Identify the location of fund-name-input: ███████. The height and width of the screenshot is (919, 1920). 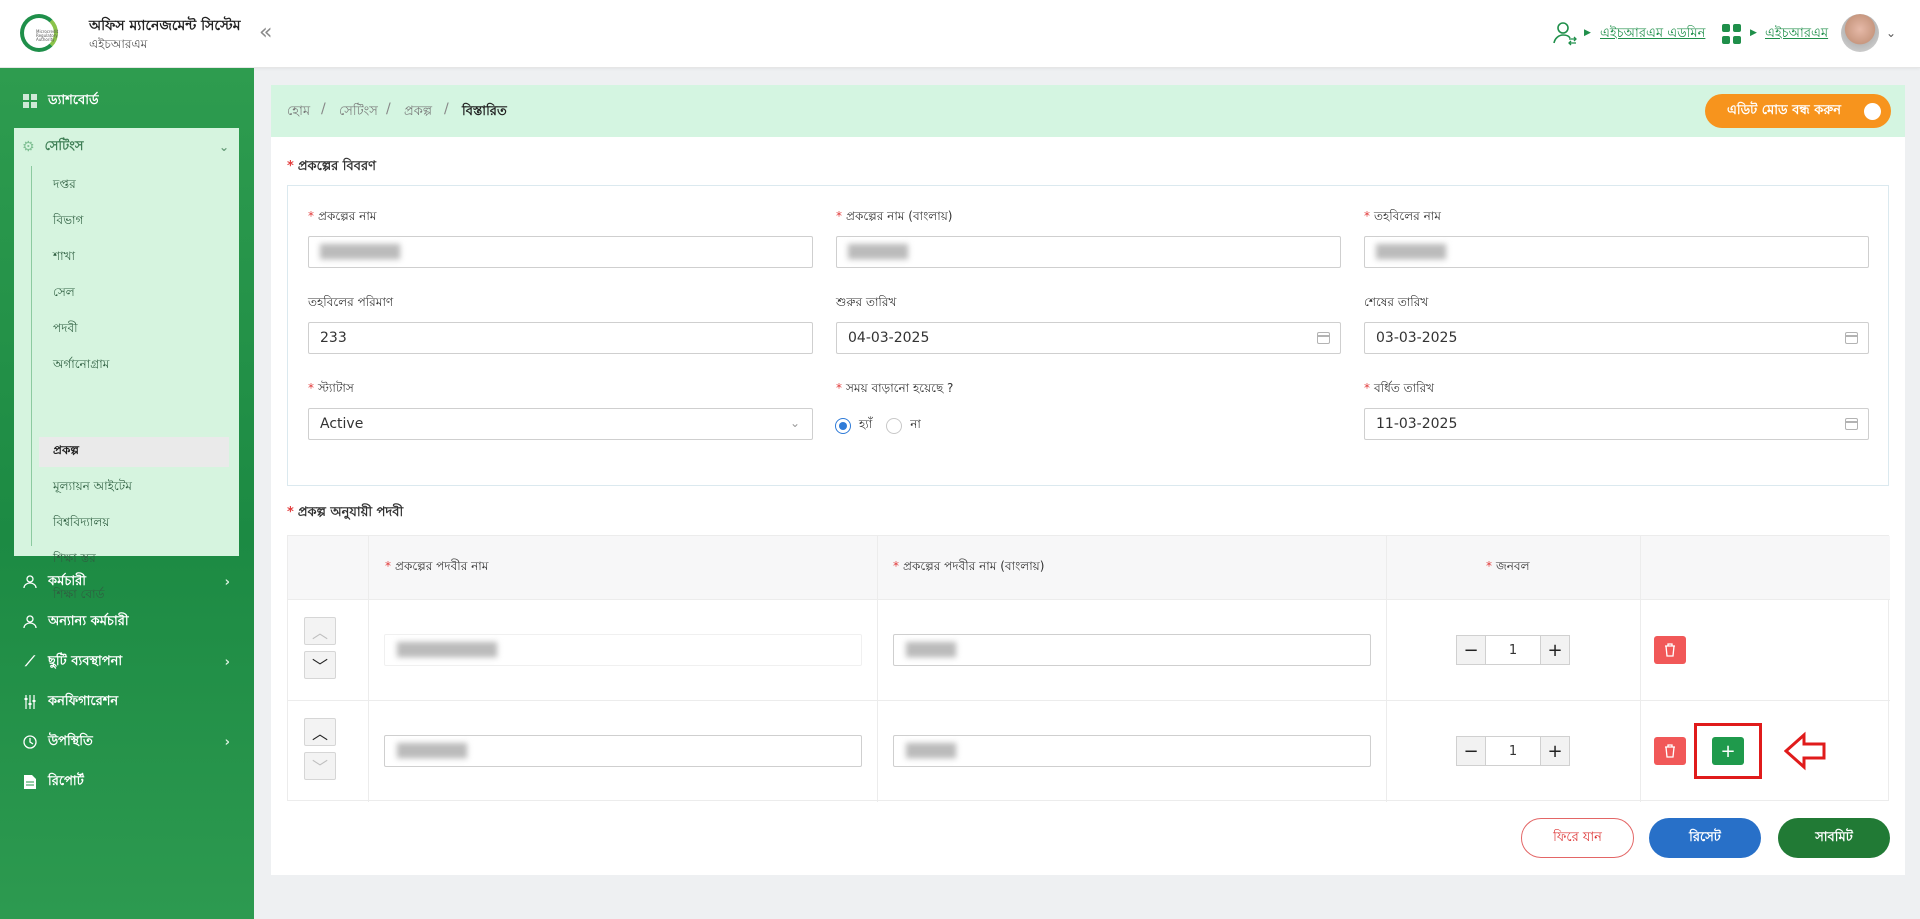
(1616, 252).